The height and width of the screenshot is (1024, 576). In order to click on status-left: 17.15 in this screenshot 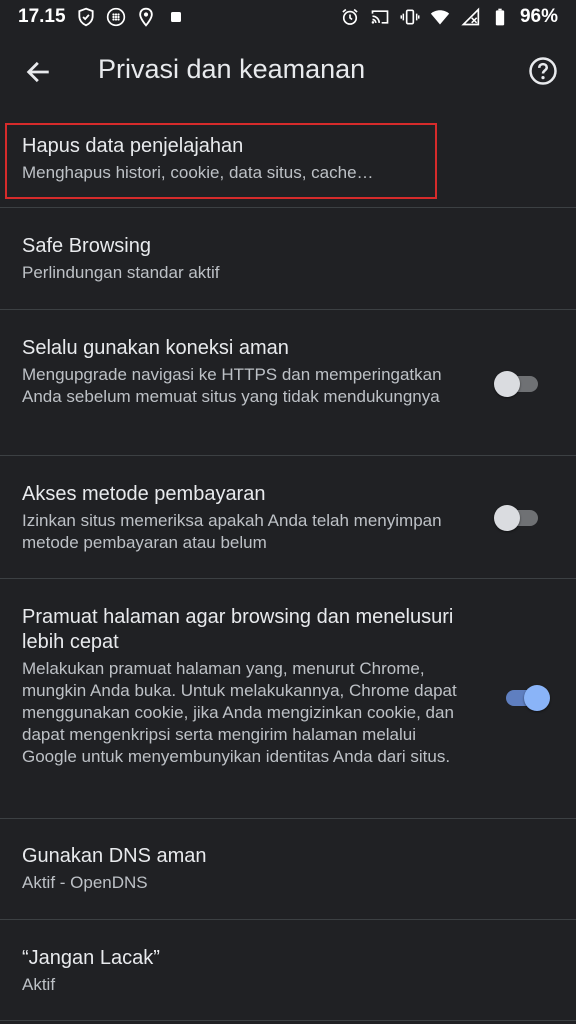, I will do `click(102, 17)`.